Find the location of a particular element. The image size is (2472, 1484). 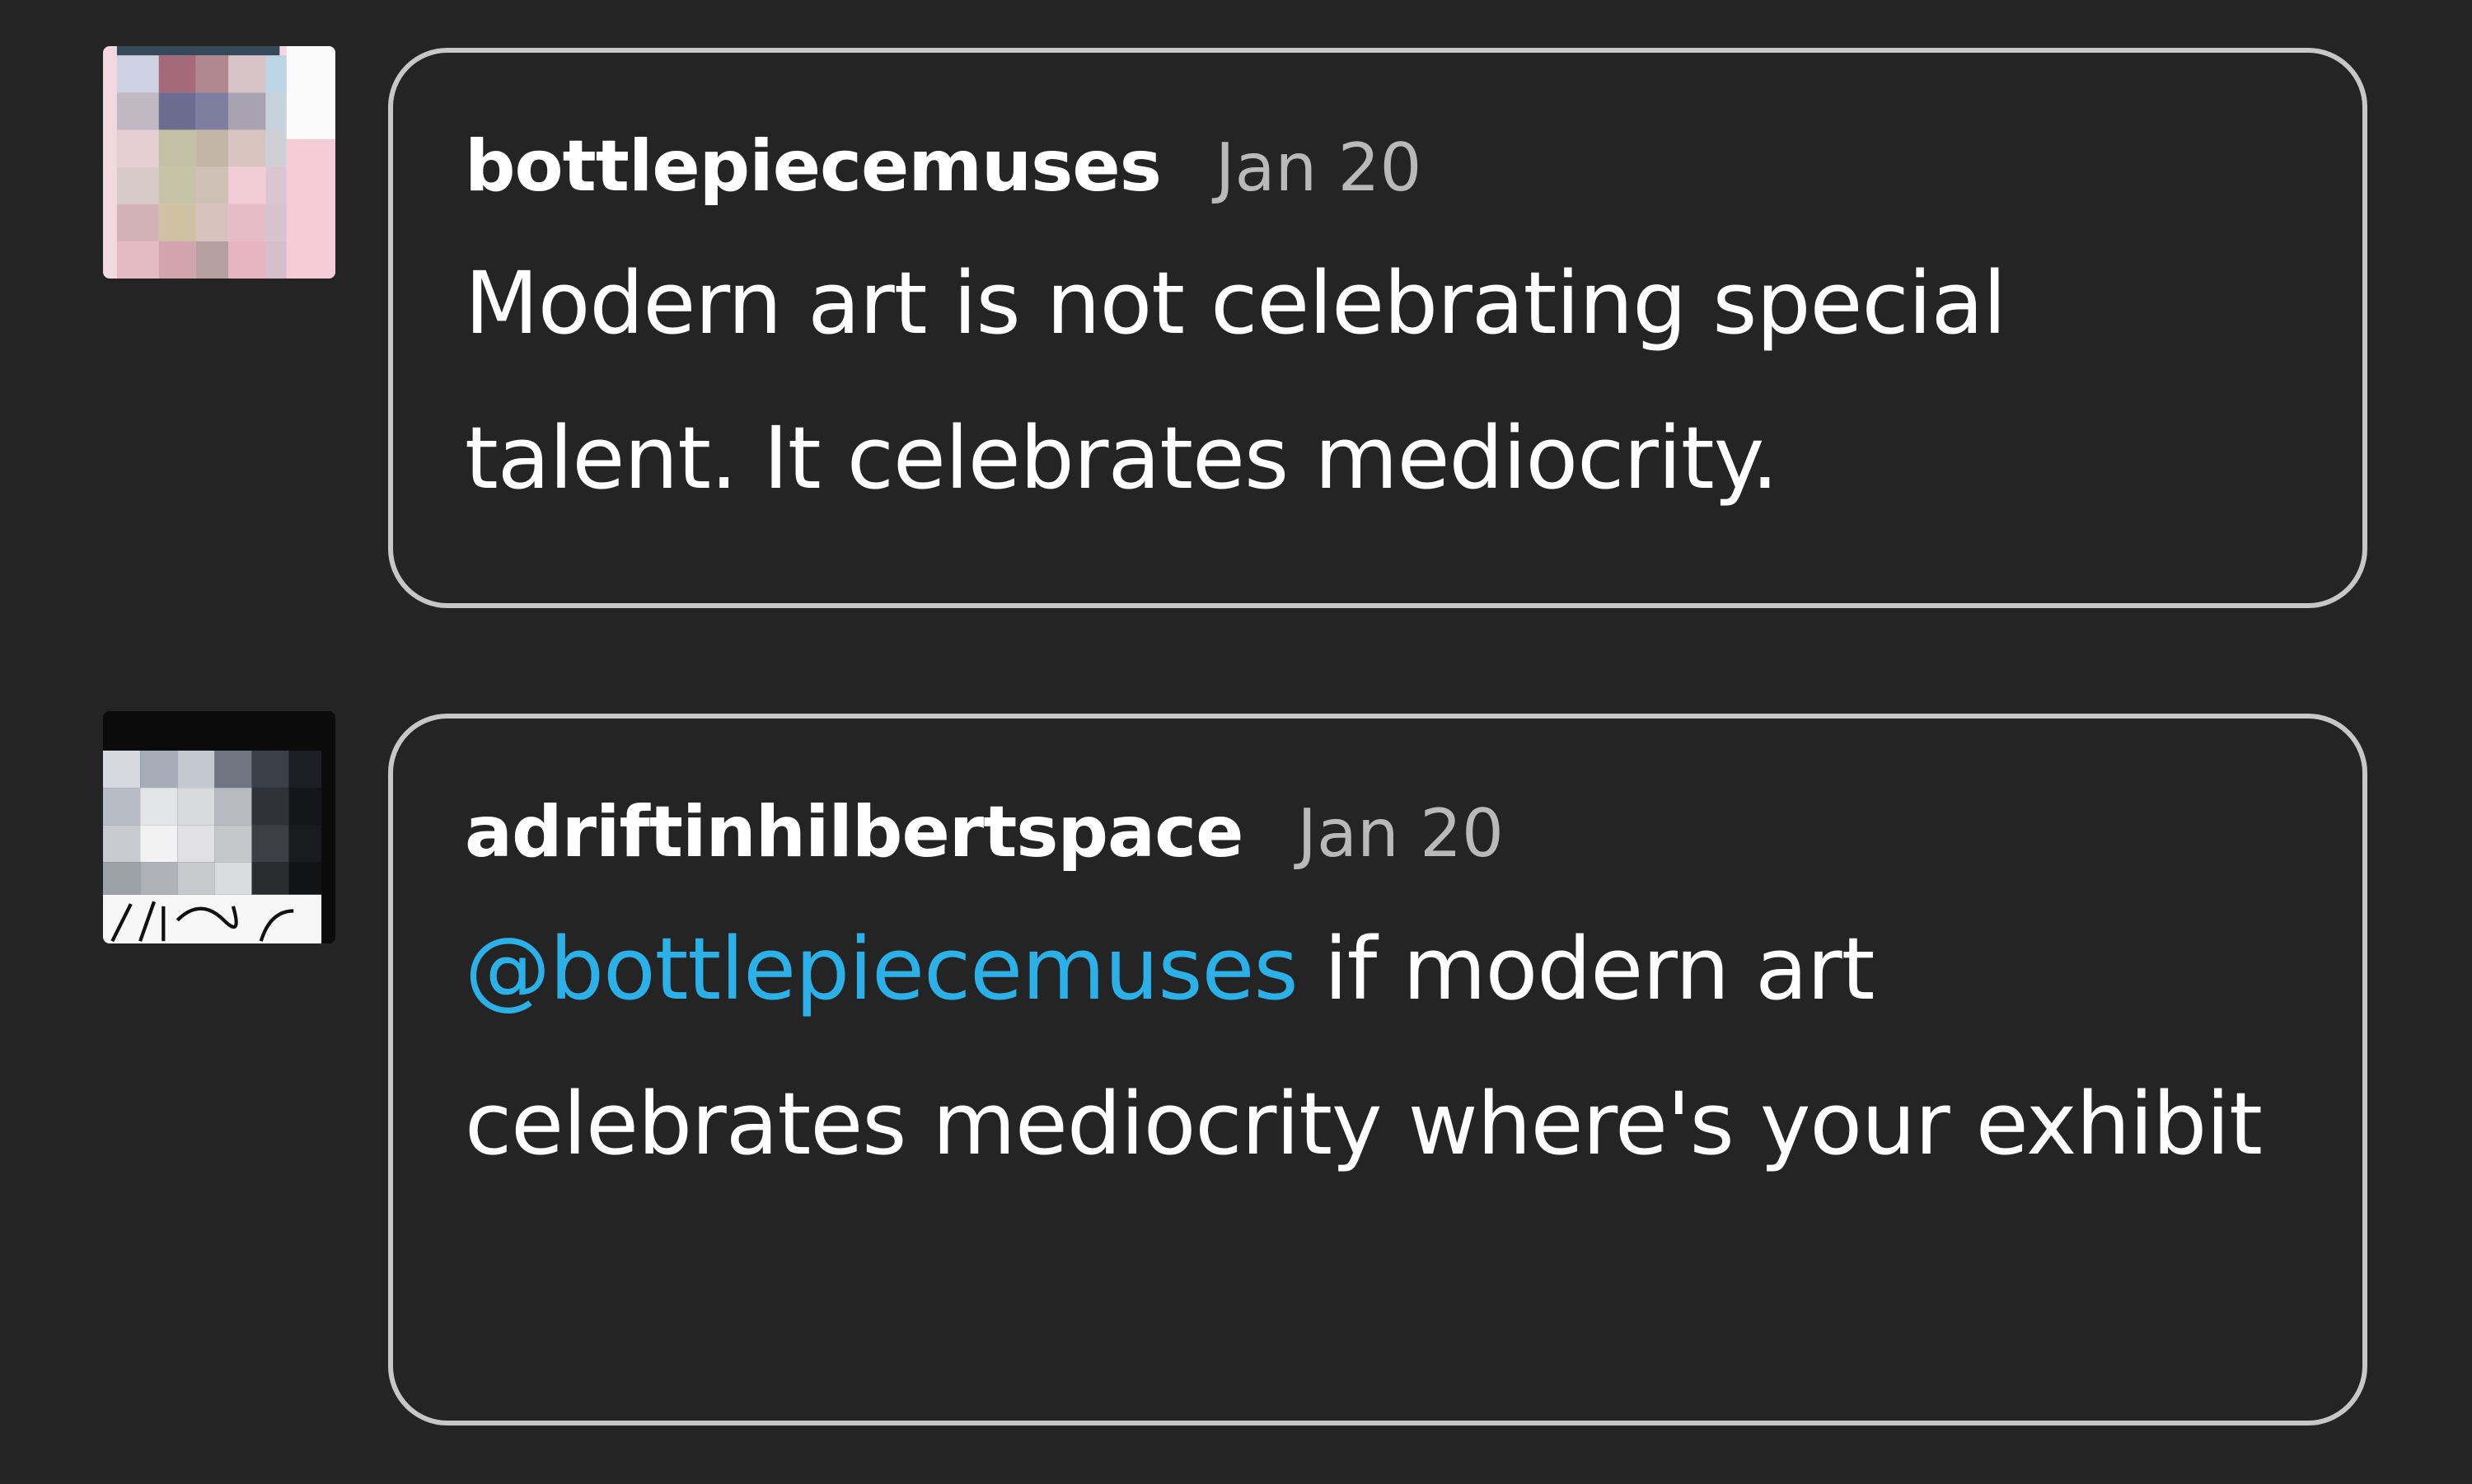

username-link: adriftinhilbertspace is located at coordinates (854, 832).